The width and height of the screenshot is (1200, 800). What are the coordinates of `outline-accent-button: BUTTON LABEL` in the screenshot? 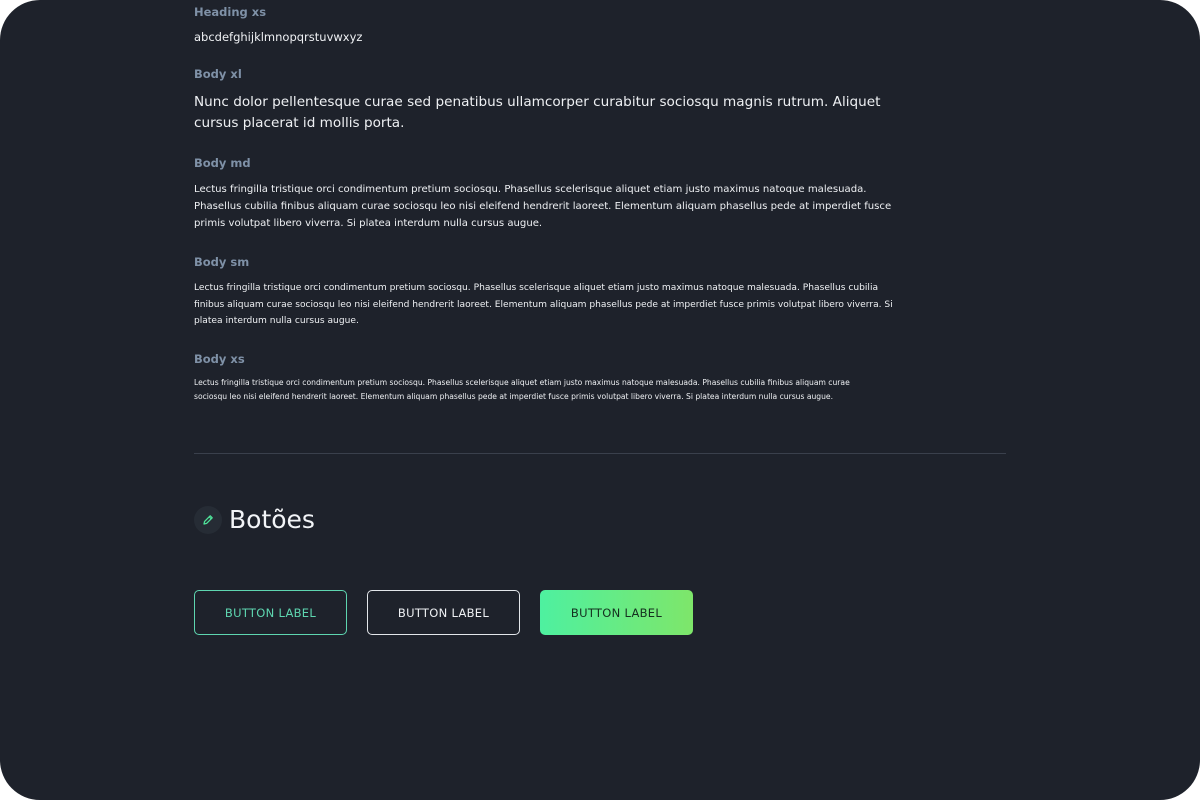 It's located at (270, 612).